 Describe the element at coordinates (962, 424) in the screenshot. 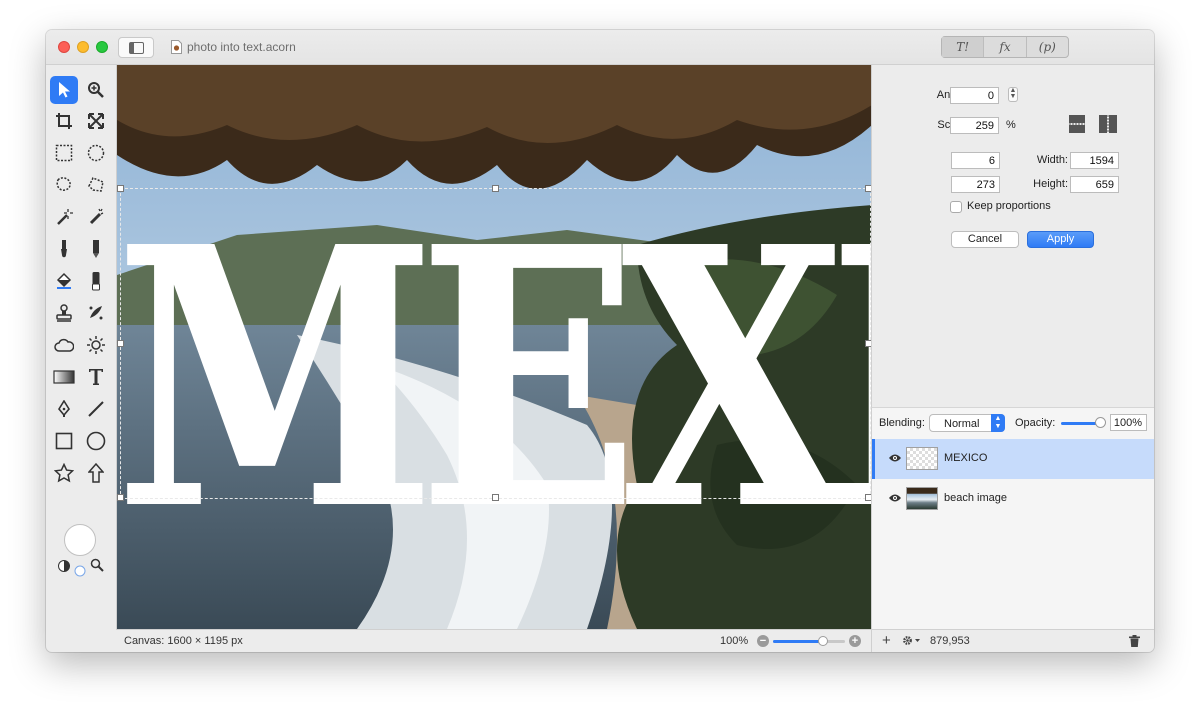

I see `blending-value: Normal` at that location.